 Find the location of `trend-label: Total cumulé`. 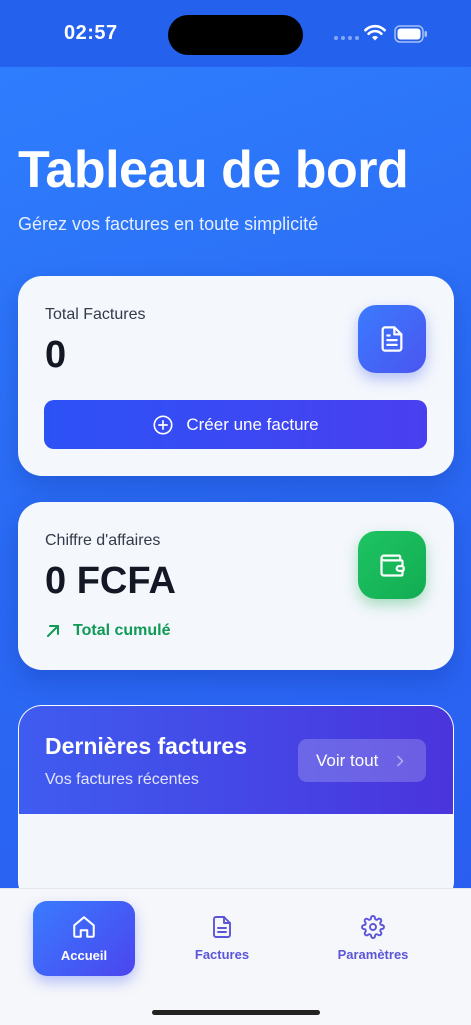

trend-label: Total cumulé is located at coordinates (122, 630).